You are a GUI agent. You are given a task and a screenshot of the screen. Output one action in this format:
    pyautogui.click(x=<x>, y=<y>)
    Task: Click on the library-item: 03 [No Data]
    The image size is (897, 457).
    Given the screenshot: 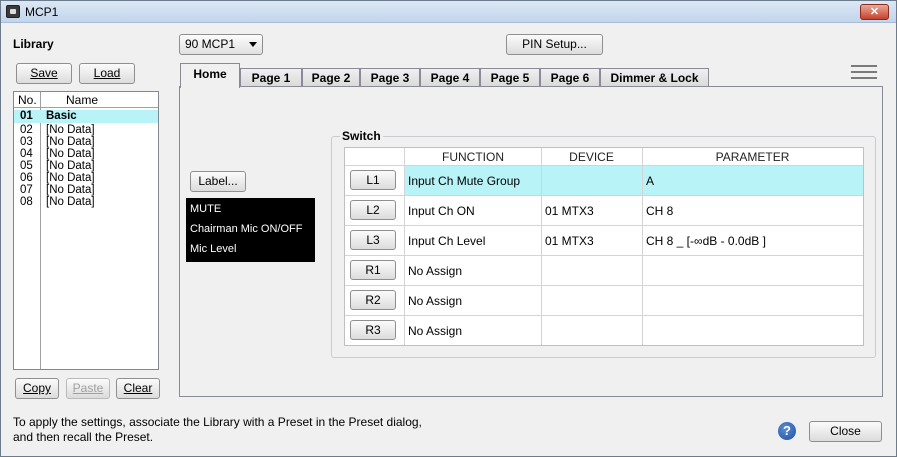 What is the action you would take?
    pyautogui.click(x=86, y=142)
    